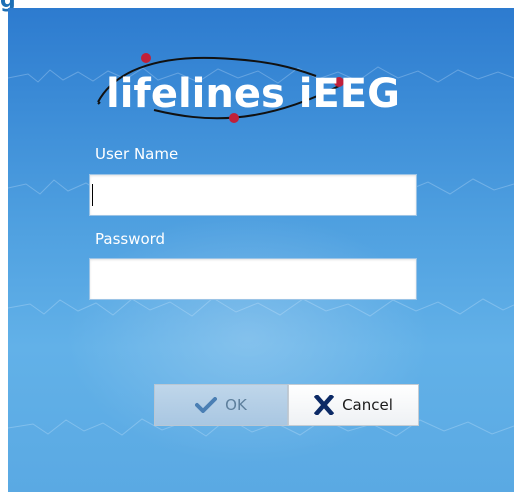 Image resolution: width=514 pixels, height=492 pixels. Describe the element at coordinates (253, 195) in the screenshot. I see `username-input` at that location.